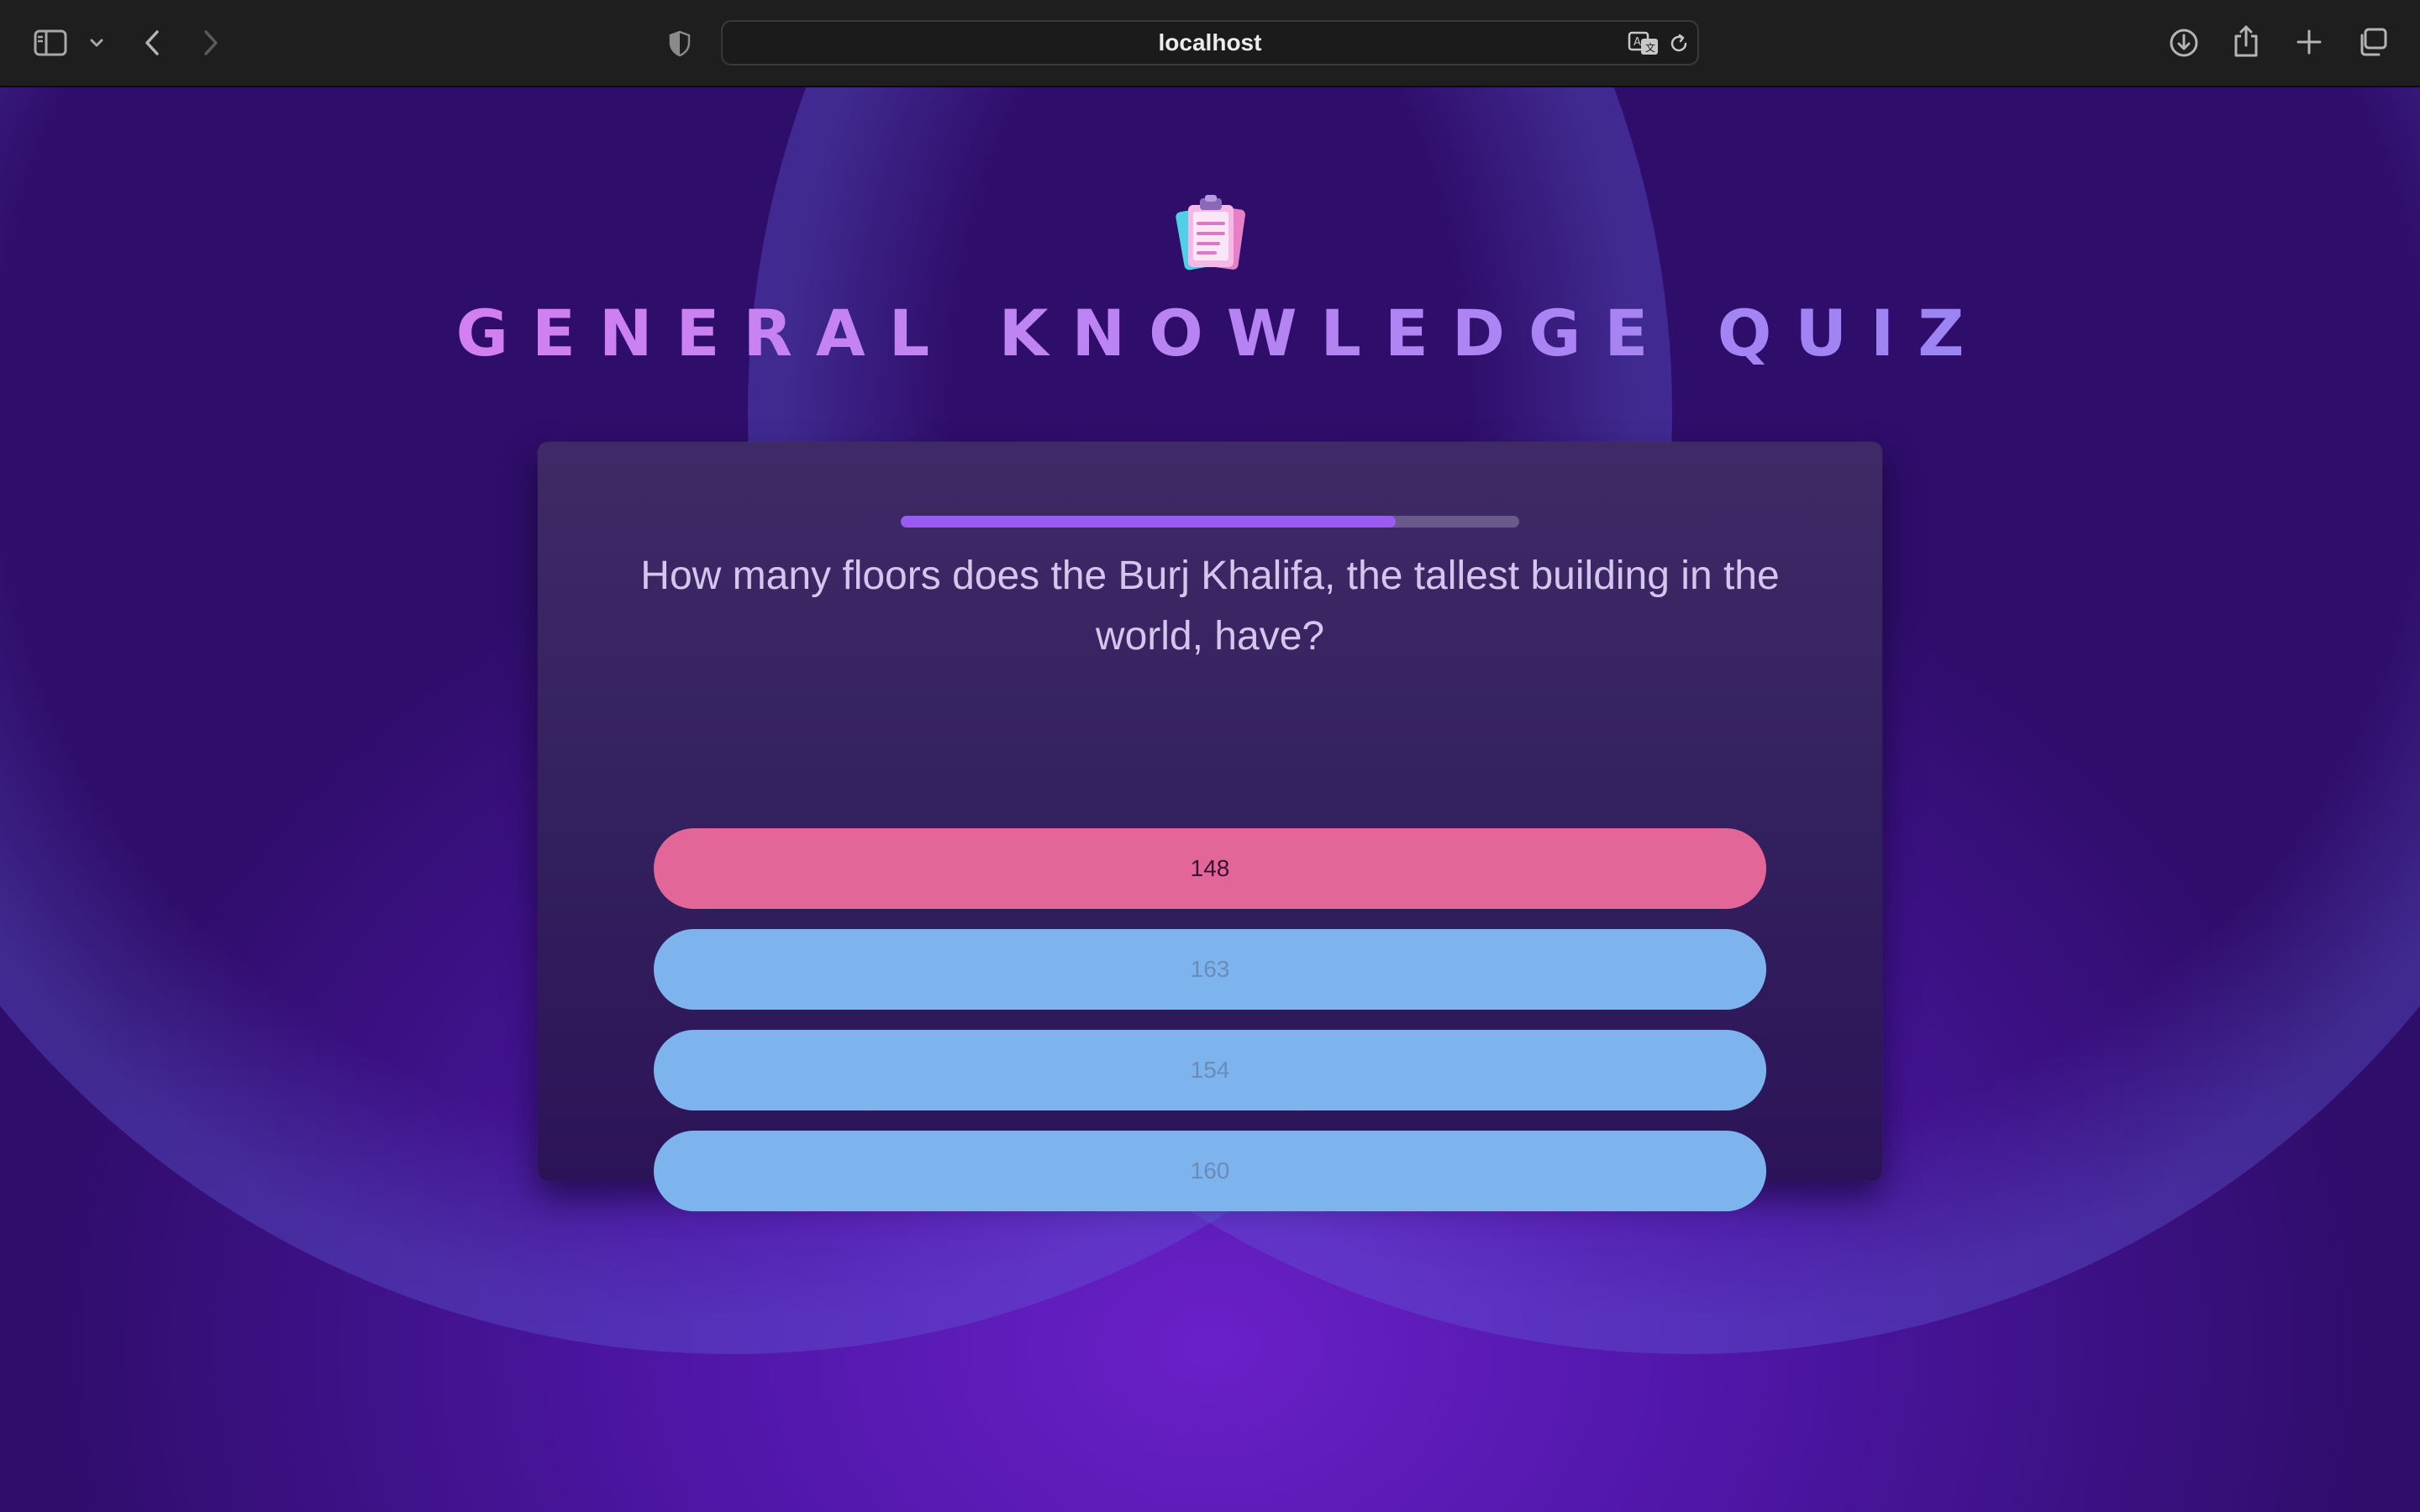 The height and width of the screenshot is (1512, 2420). I want to click on plus-icon, so click(2309, 42).